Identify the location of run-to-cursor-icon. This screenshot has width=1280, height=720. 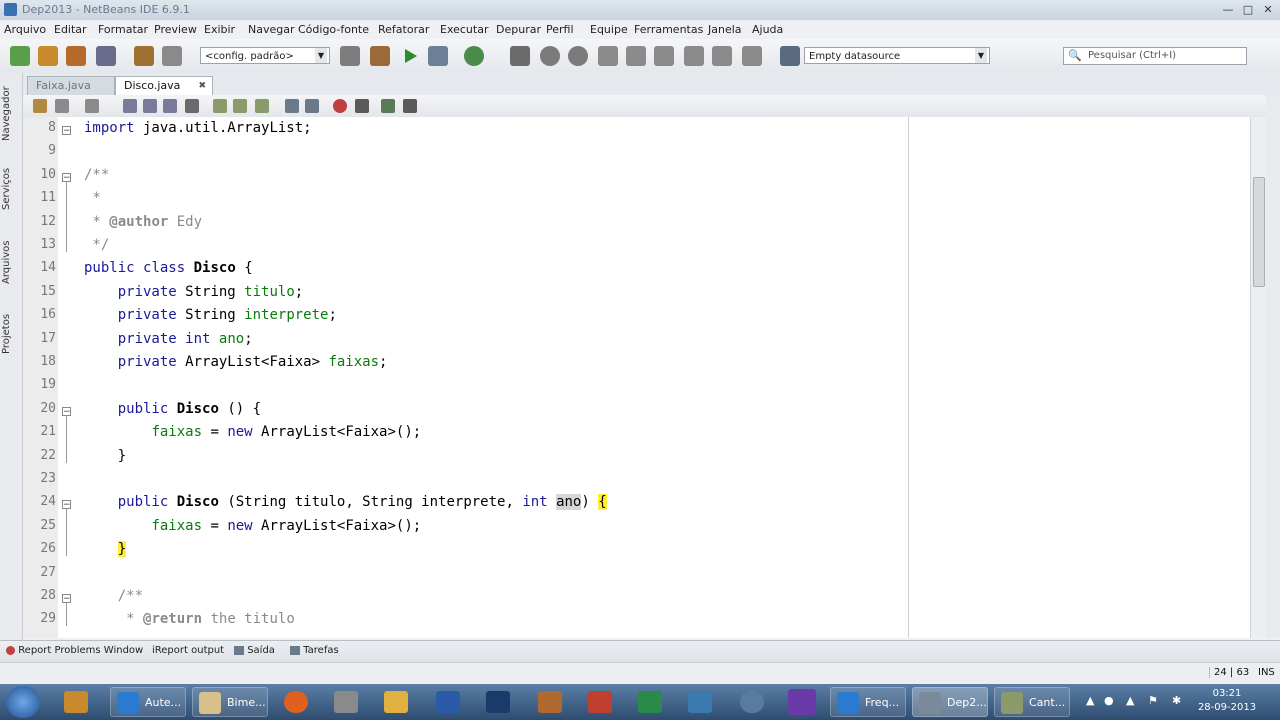
(694, 56).